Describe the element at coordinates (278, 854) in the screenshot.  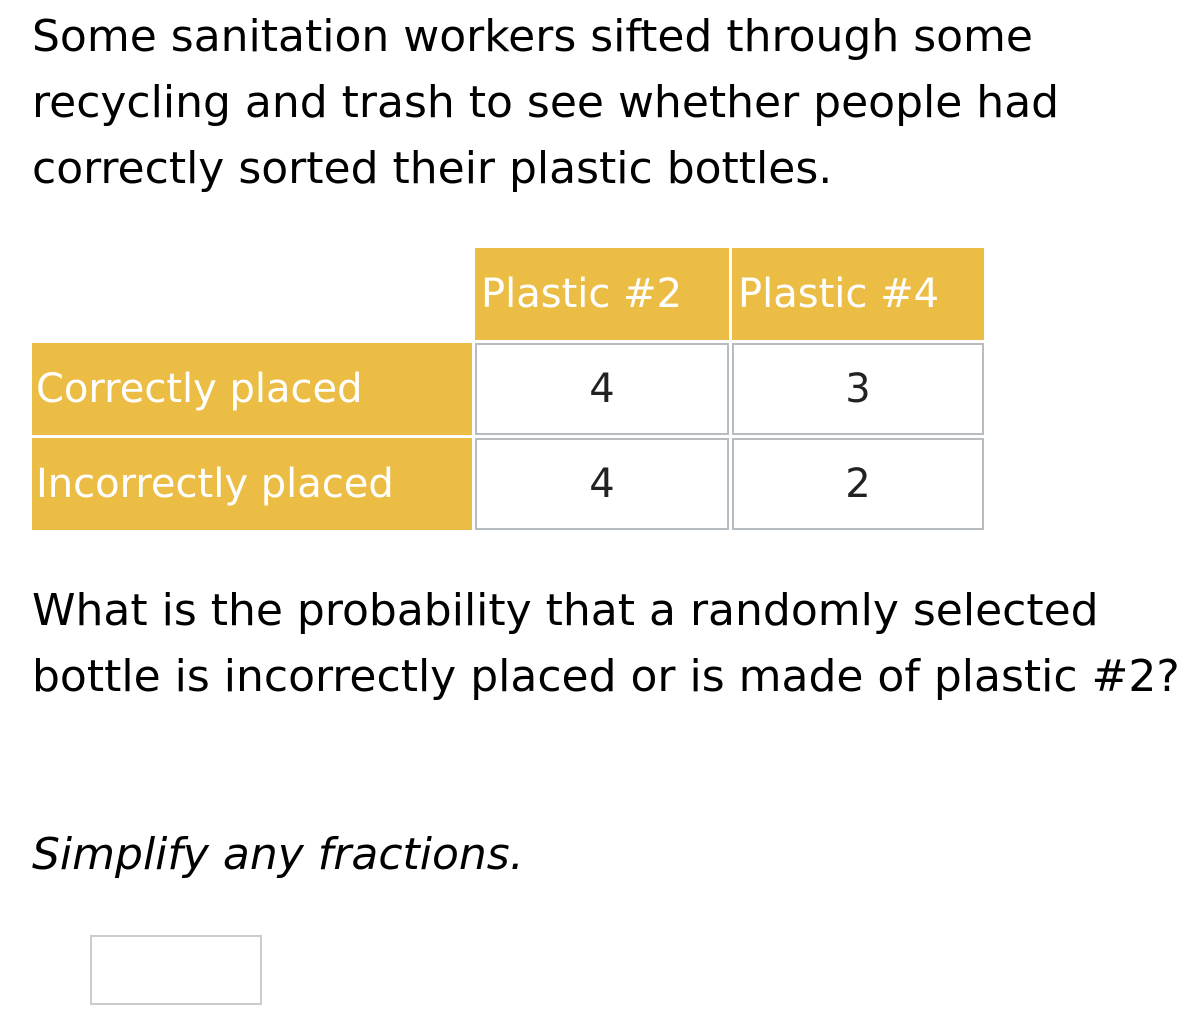
I see `instruction-text: Simplify any fractions.` at that location.